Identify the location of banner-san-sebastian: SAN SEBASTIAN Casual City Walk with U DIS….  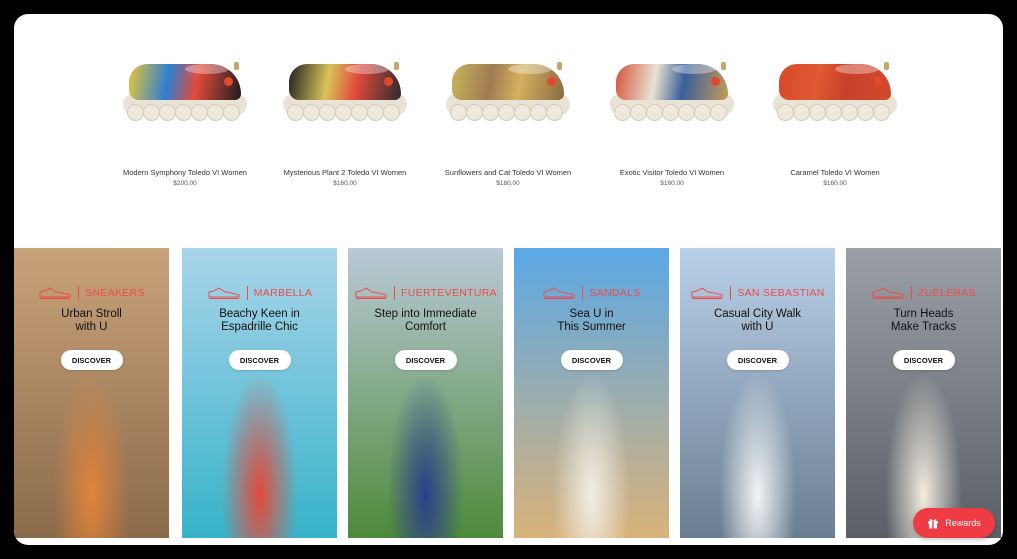
(757, 393).